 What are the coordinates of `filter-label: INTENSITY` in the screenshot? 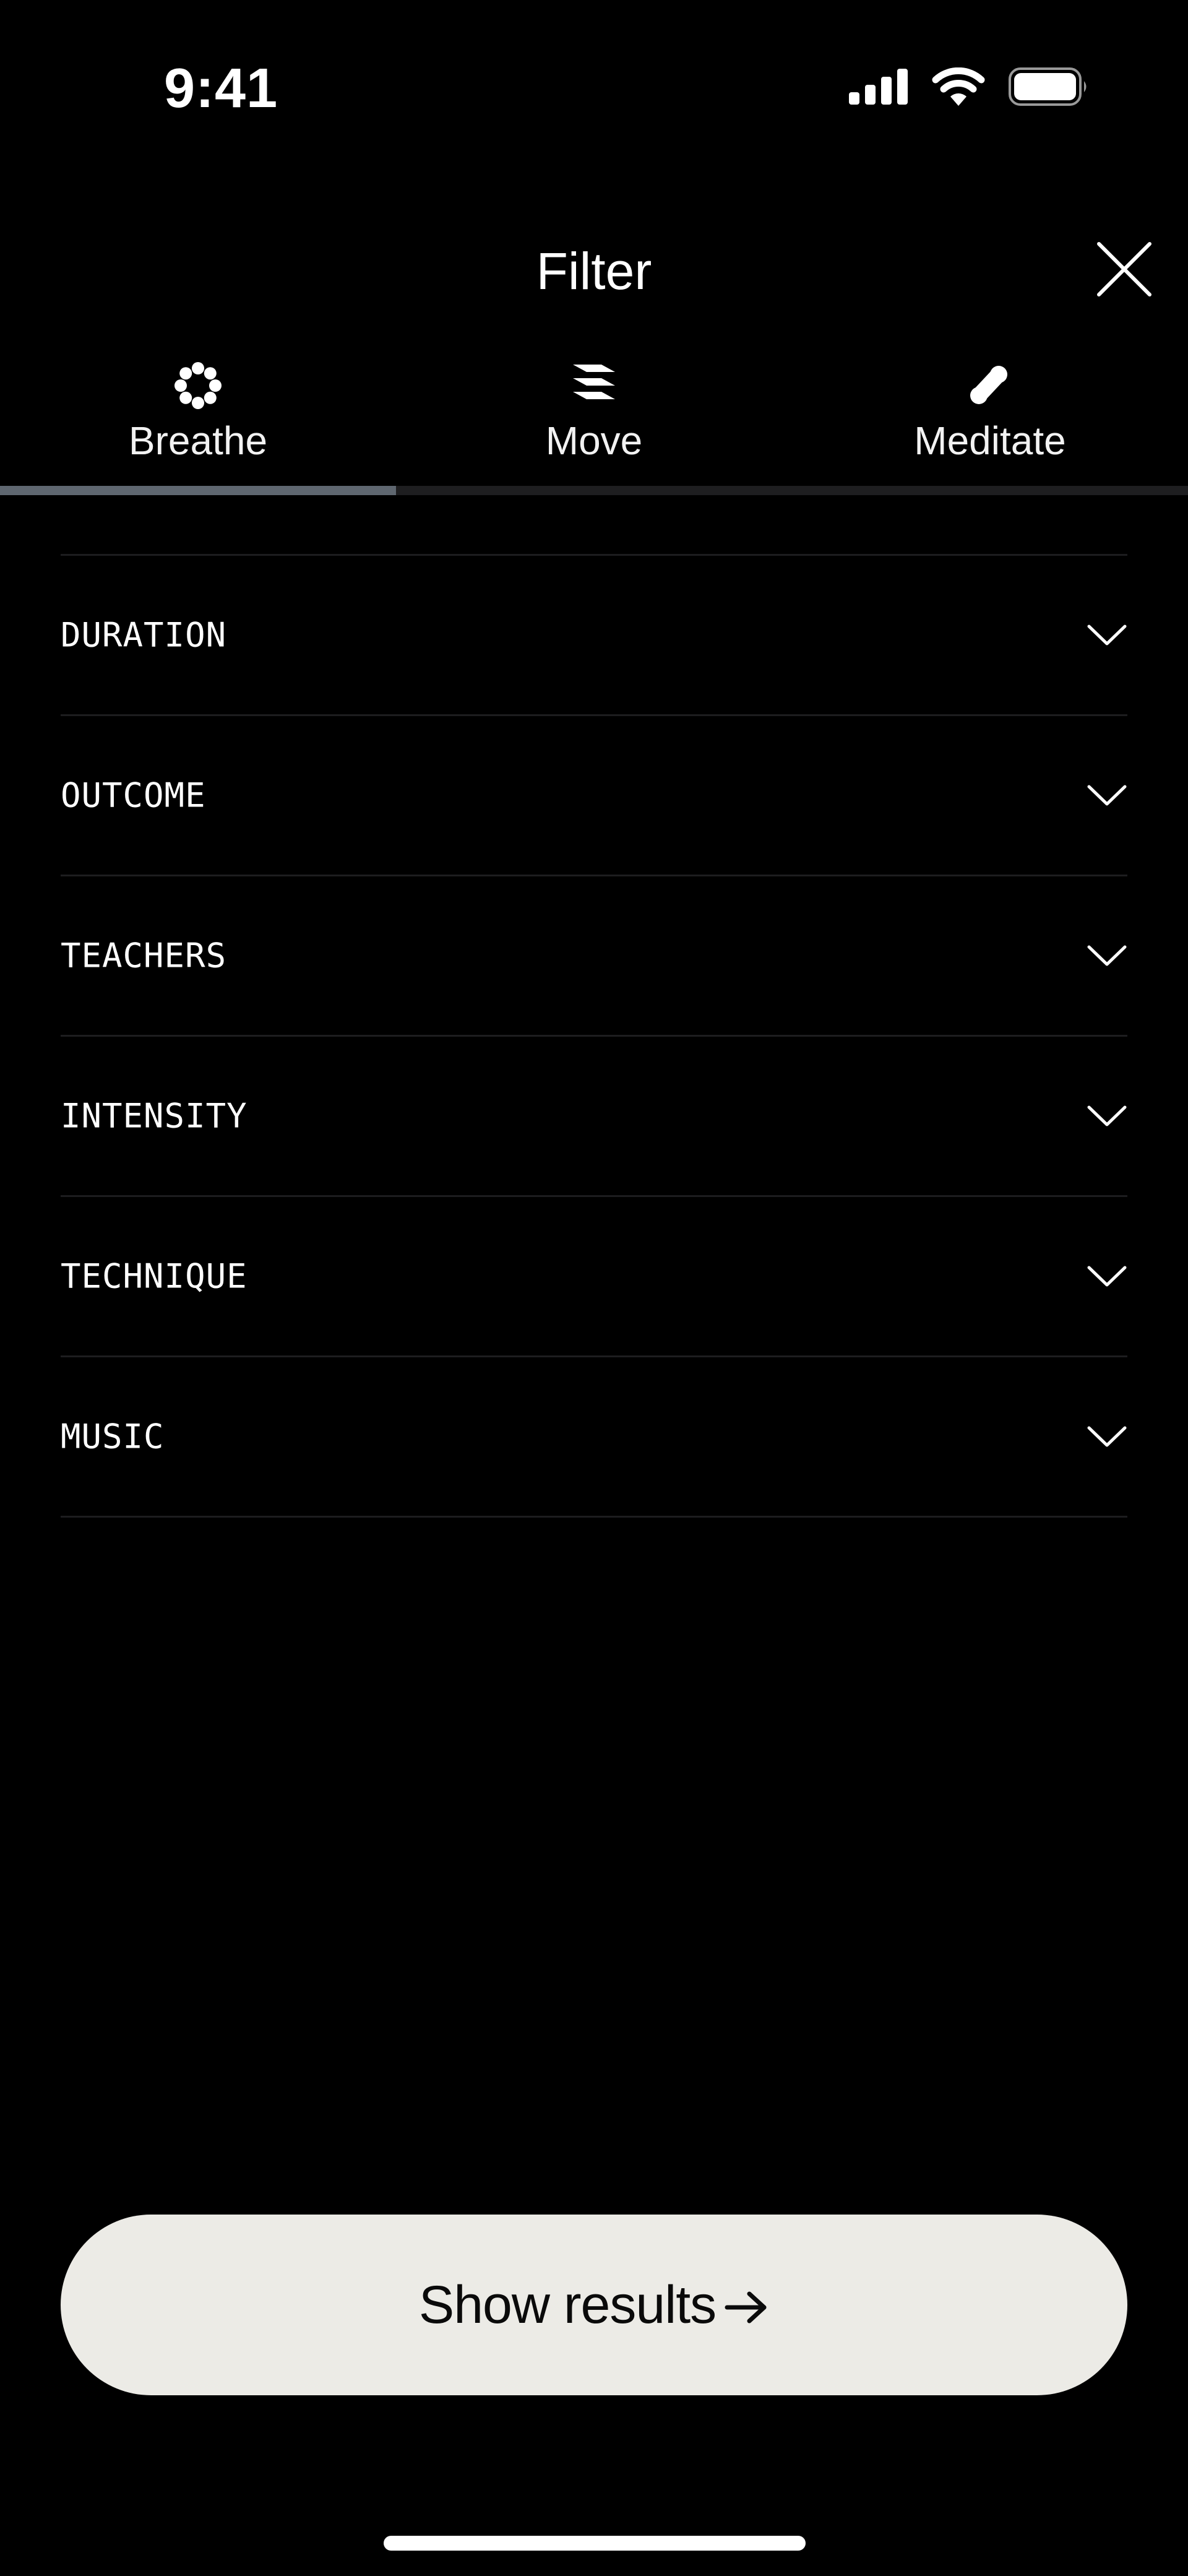 It's located at (154, 1116).